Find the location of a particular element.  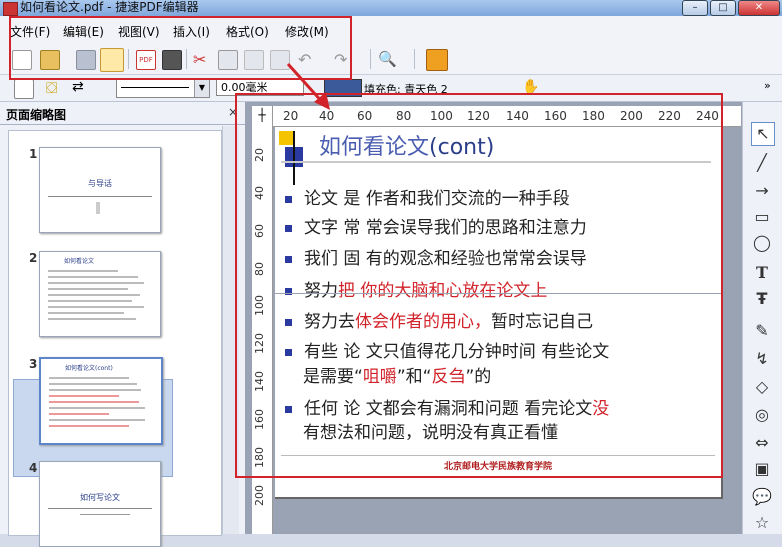

bullet-7-cont: 有想法和问题，说明没有真正看懂 is located at coordinates (430, 433).